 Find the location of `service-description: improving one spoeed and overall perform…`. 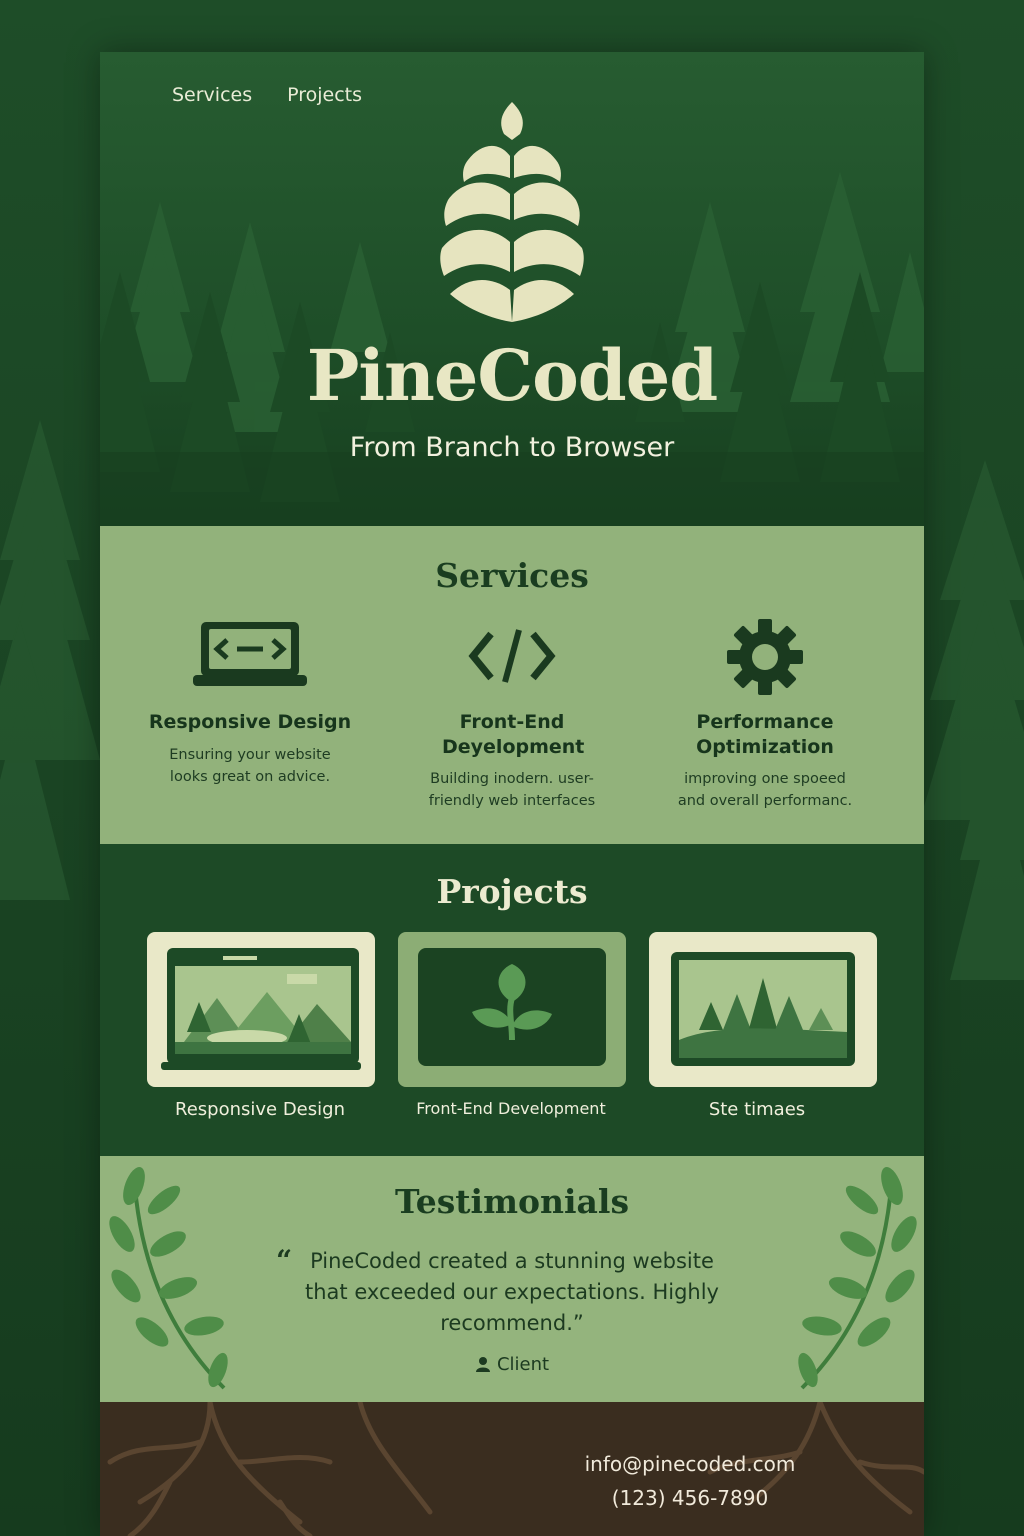

service-description: improving one spoeed and overall perform… is located at coordinates (765, 790).